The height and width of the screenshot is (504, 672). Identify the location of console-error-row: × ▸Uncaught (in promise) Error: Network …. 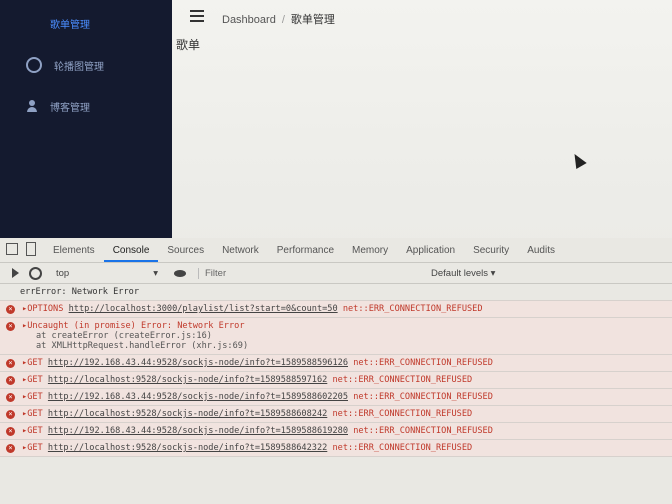
(336, 336).